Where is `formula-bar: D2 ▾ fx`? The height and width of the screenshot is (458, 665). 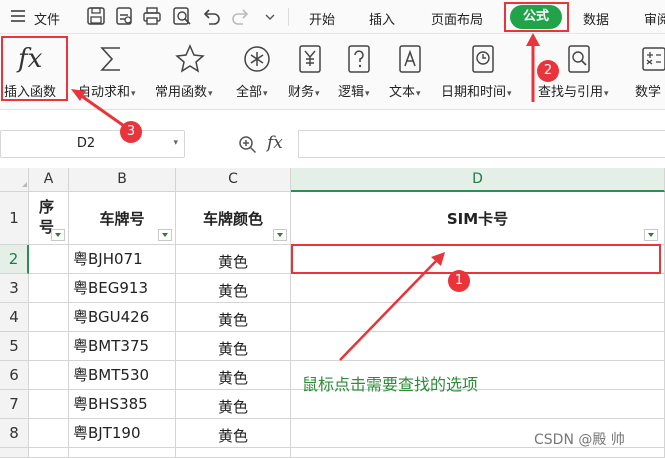 formula-bar: D2 ▾ fx is located at coordinates (332, 139).